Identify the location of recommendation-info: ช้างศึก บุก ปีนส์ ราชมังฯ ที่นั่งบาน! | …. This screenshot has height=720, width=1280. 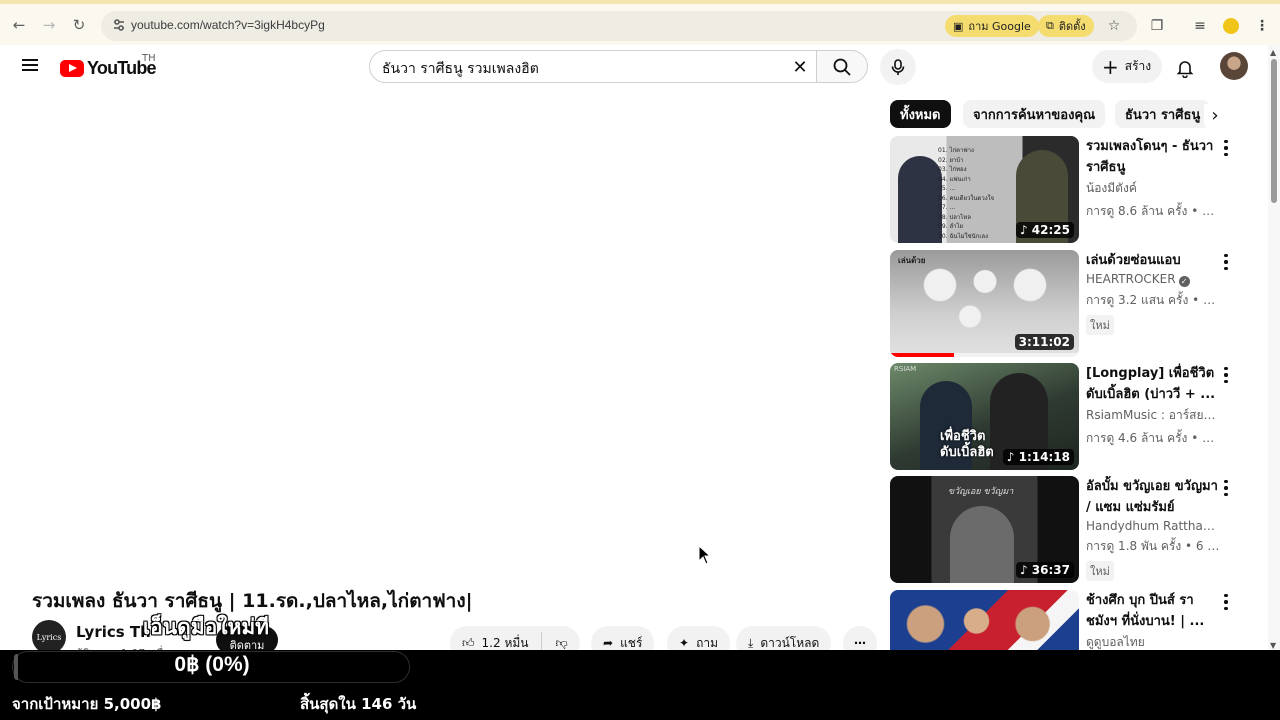
(1153, 620).